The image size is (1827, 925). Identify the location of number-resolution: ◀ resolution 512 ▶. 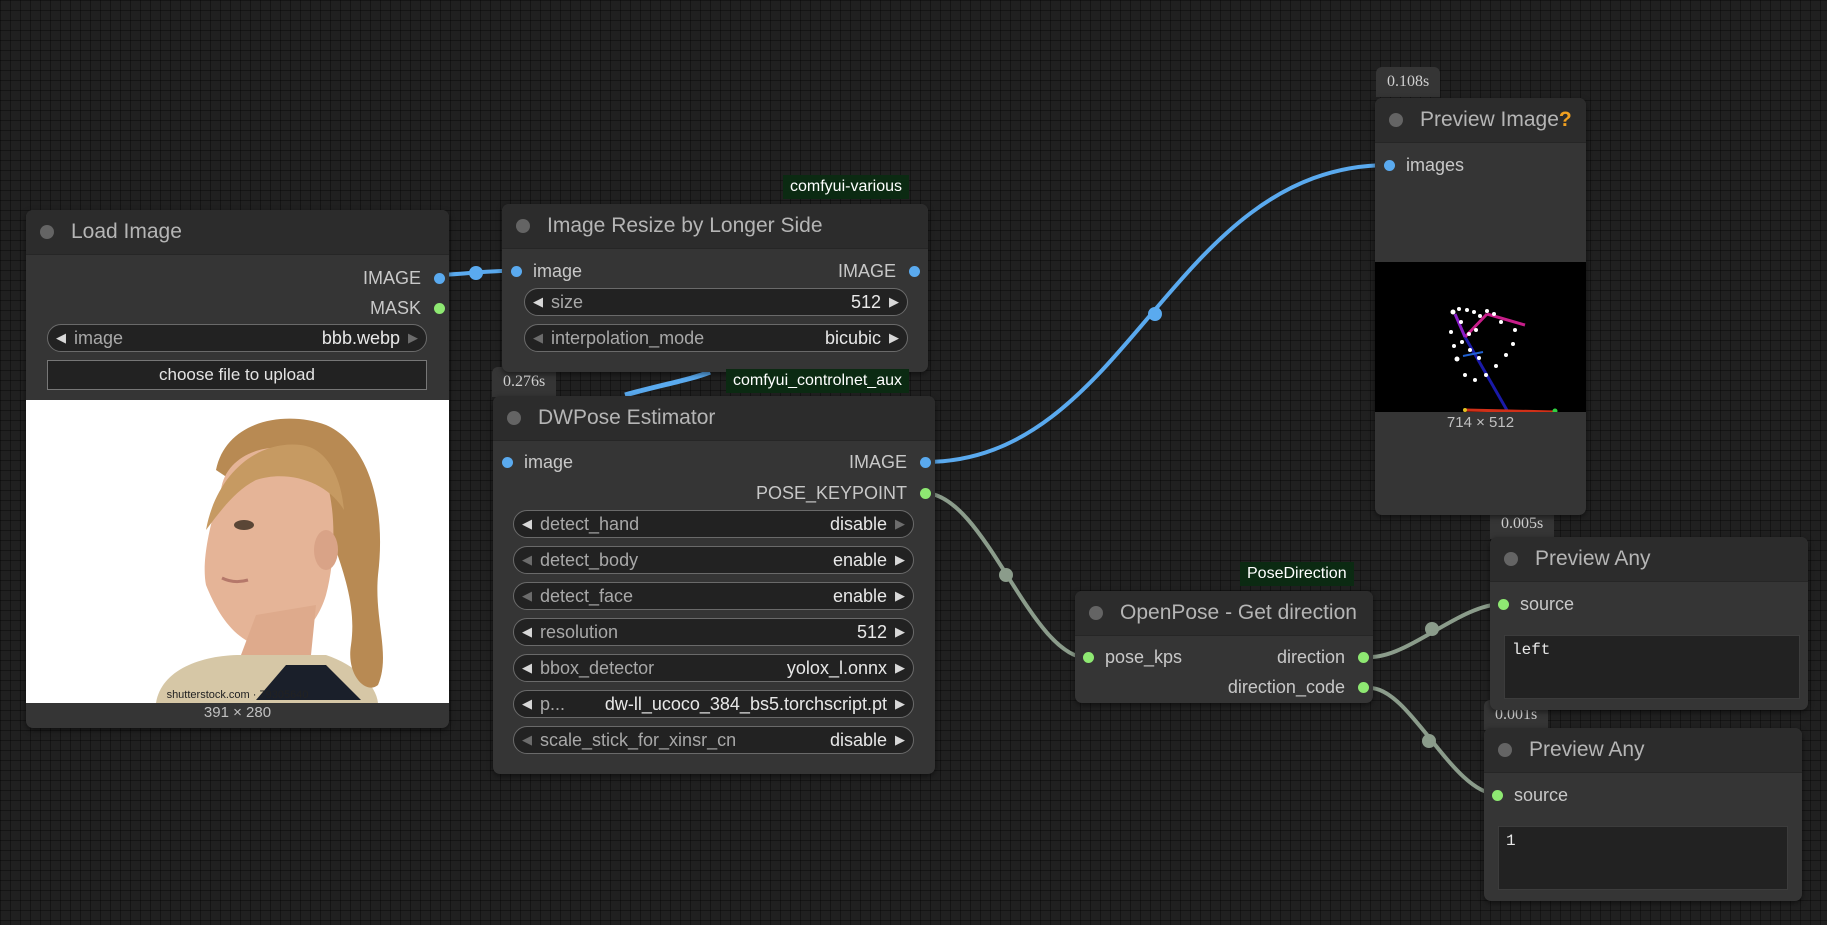
(713, 632).